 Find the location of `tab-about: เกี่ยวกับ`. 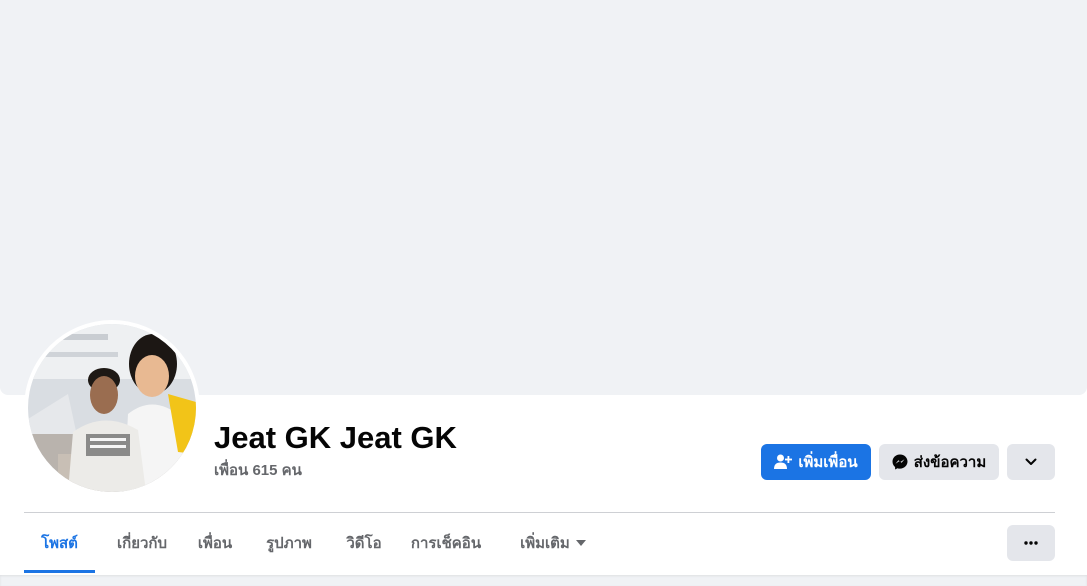

tab-about: เกี่ยวกับ is located at coordinates (142, 543).